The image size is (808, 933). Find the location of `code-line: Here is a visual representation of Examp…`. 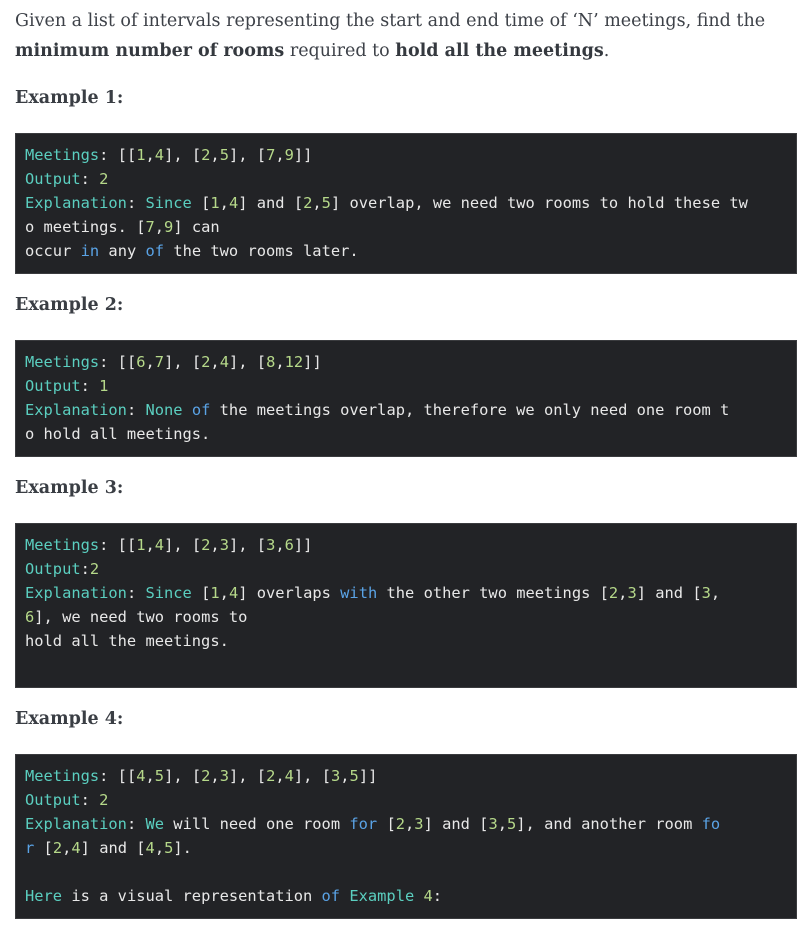

code-line: Here is a visual representation of Examp… is located at coordinates (406, 896).